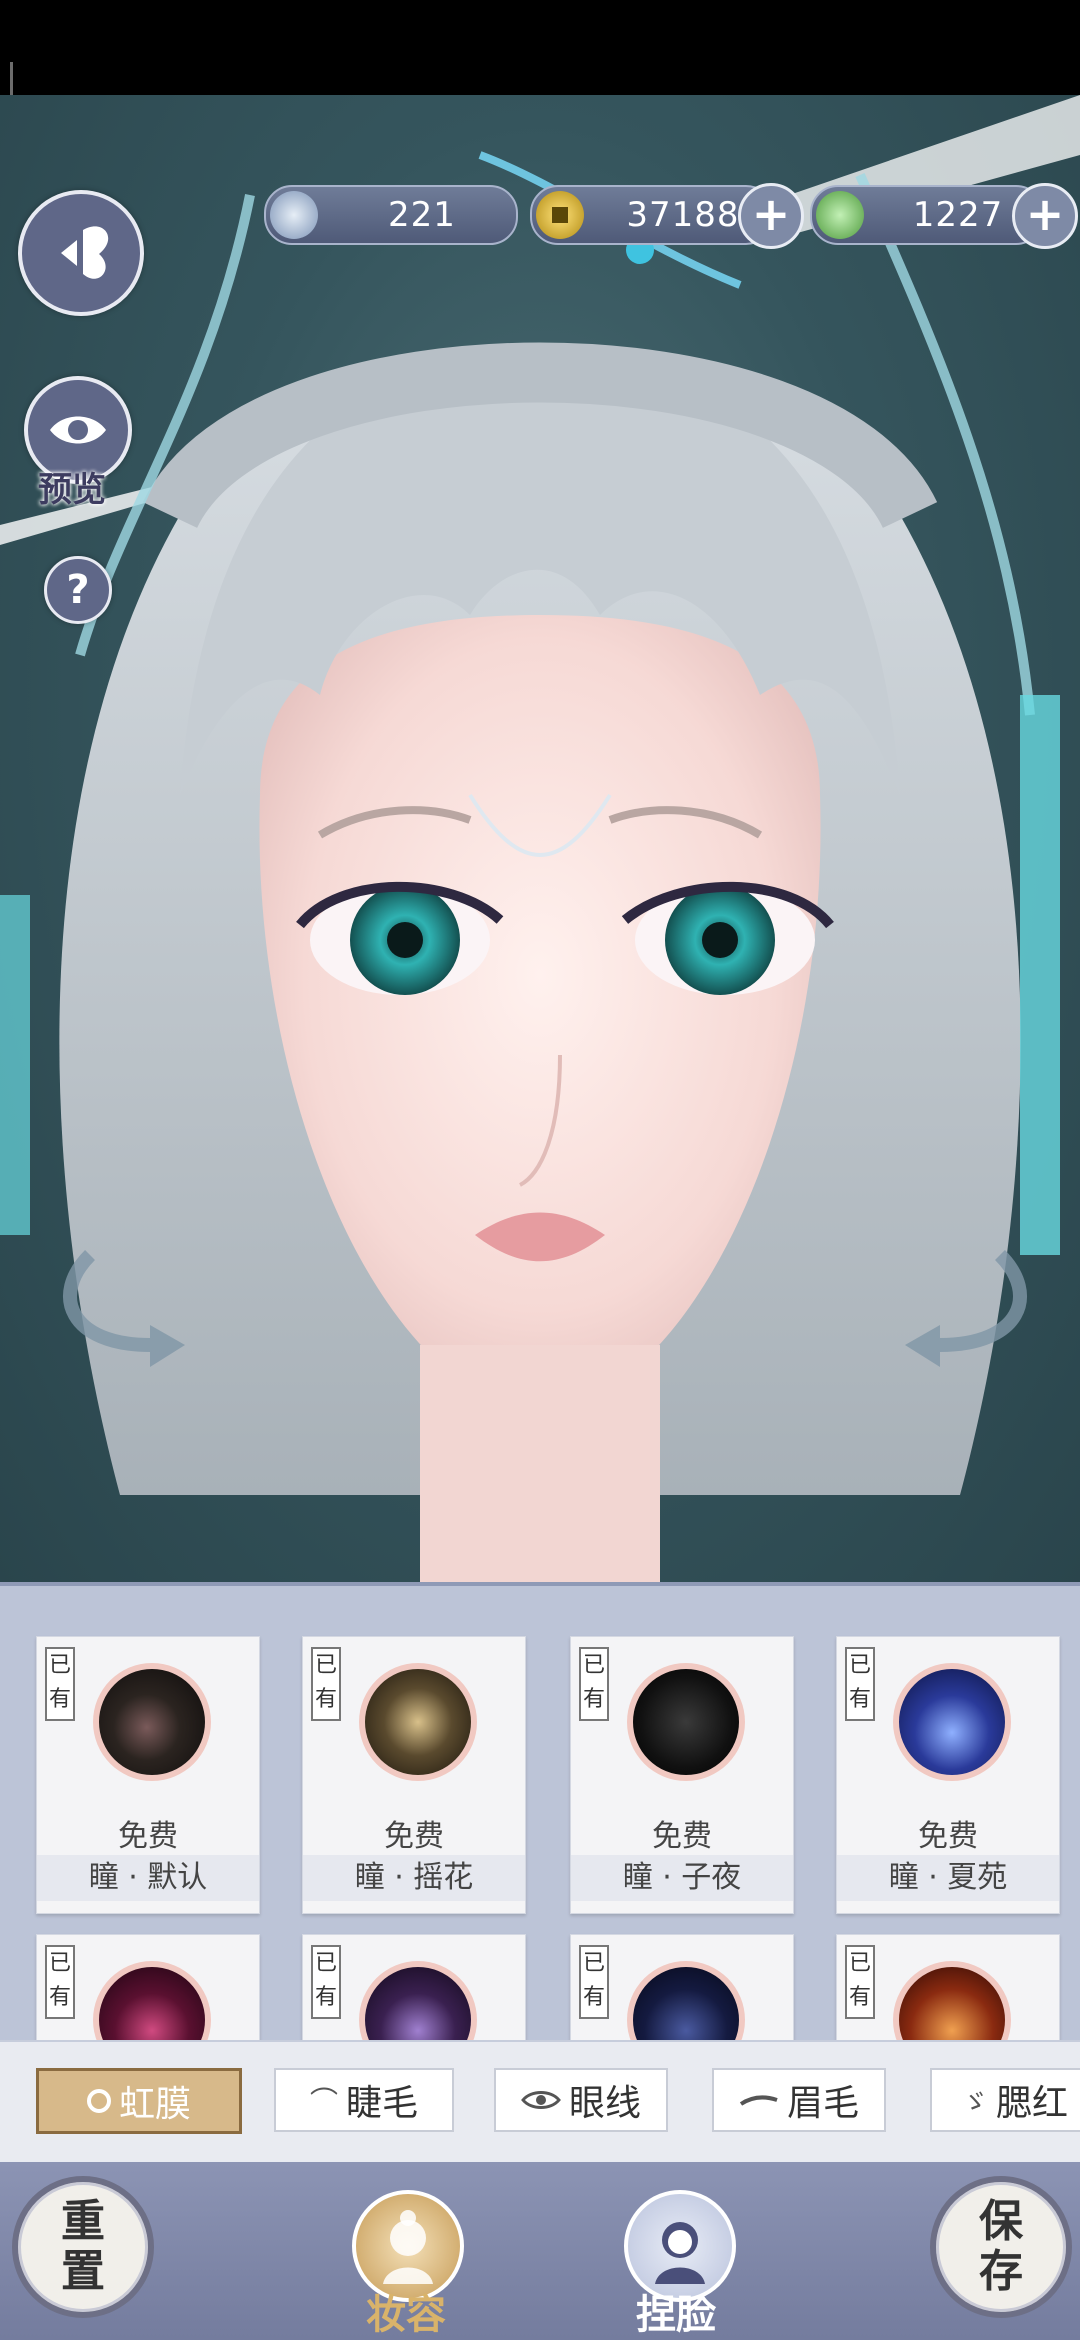 This screenshot has width=1080, height=2340. I want to click on preview-label: 预览, so click(72, 490).